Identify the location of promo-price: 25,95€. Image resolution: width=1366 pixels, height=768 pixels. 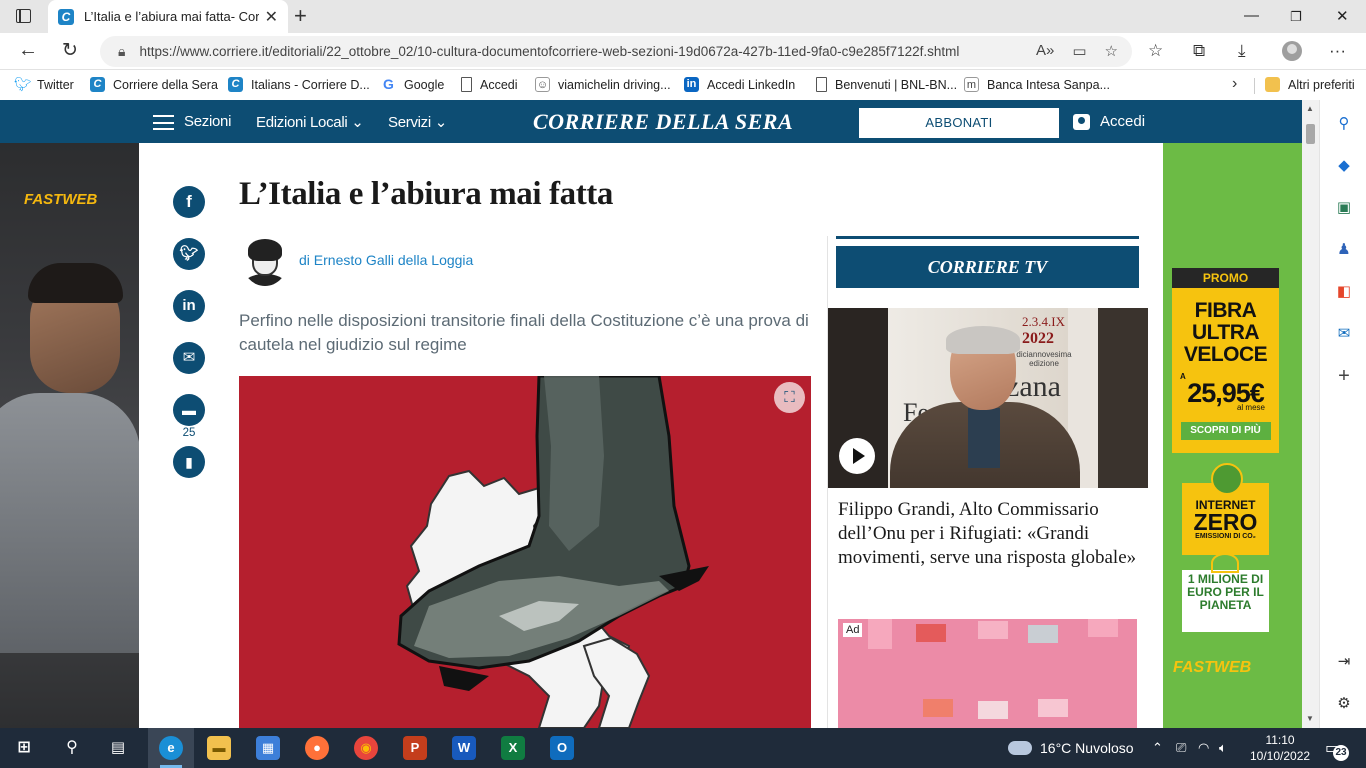
(1226, 393).